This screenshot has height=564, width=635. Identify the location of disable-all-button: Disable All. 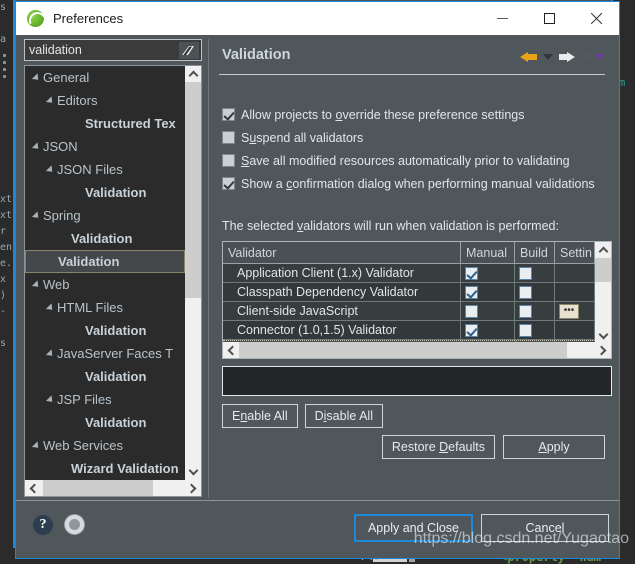
(344, 416).